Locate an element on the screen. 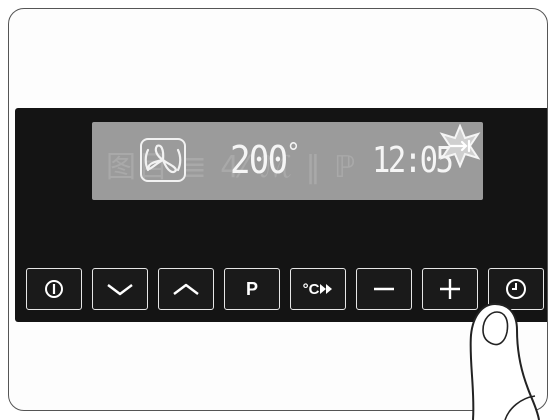 The image size is (557, 420). power-icon is located at coordinates (54, 289).